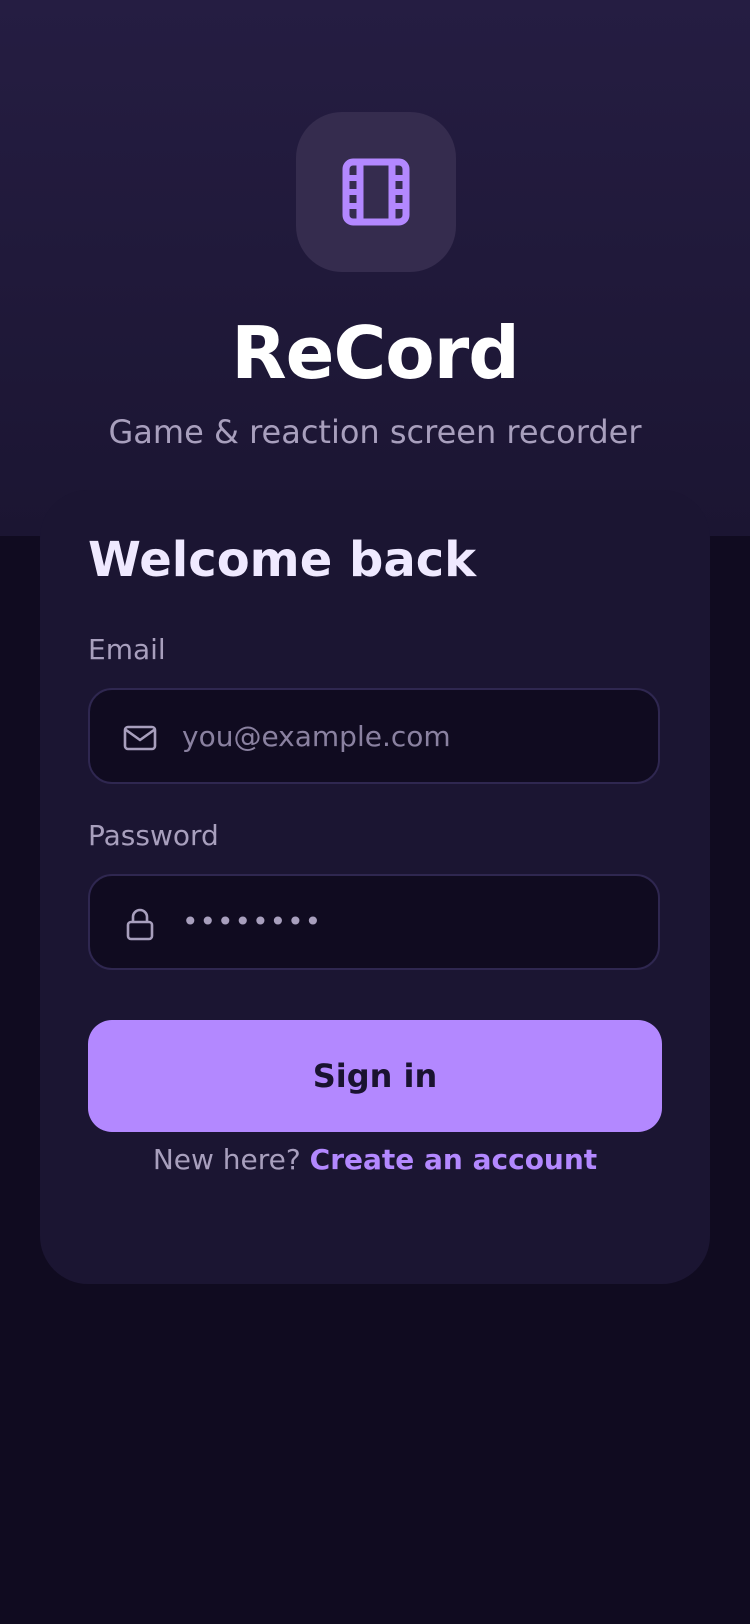  What do you see at coordinates (140, 924) in the screenshot?
I see `lock-icon` at bounding box center [140, 924].